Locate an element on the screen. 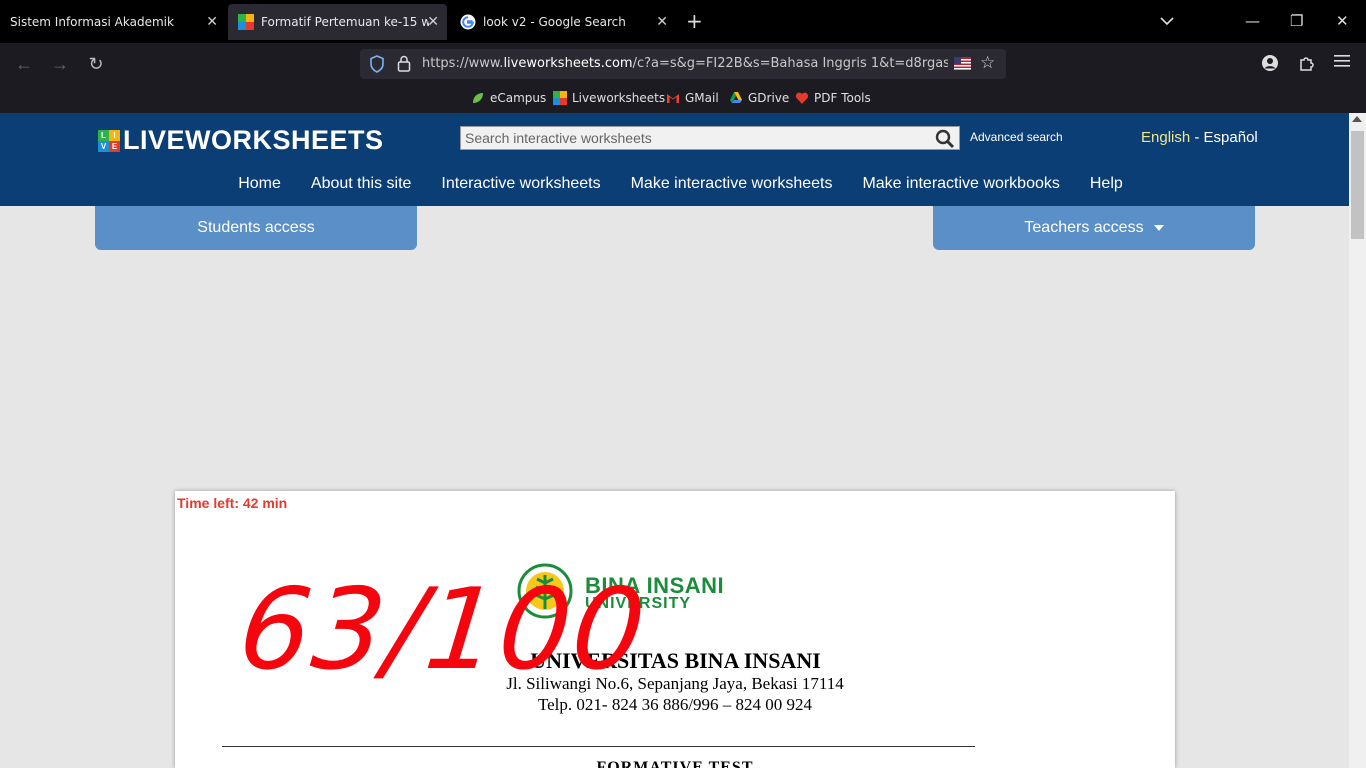 This screenshot has width=1366, height=768. search-icon is located at coordinates (945, 139).